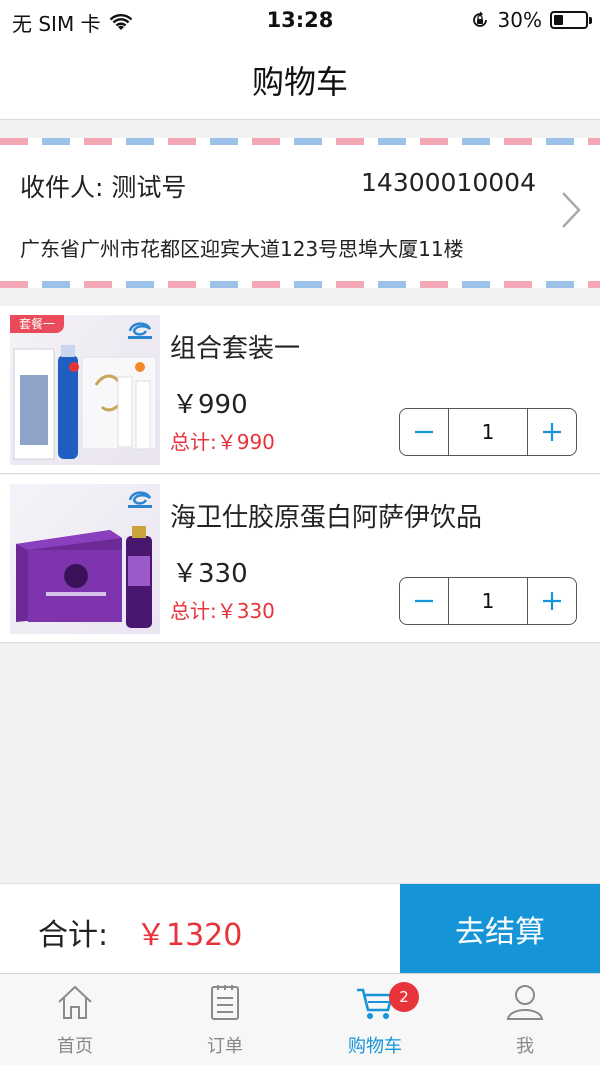 The width and height of the screenshot is (600, 1065). Describe the element at coordinates (222, 611) in the screenshot. I see `product-subtotal: 总计:￥330` at that location.